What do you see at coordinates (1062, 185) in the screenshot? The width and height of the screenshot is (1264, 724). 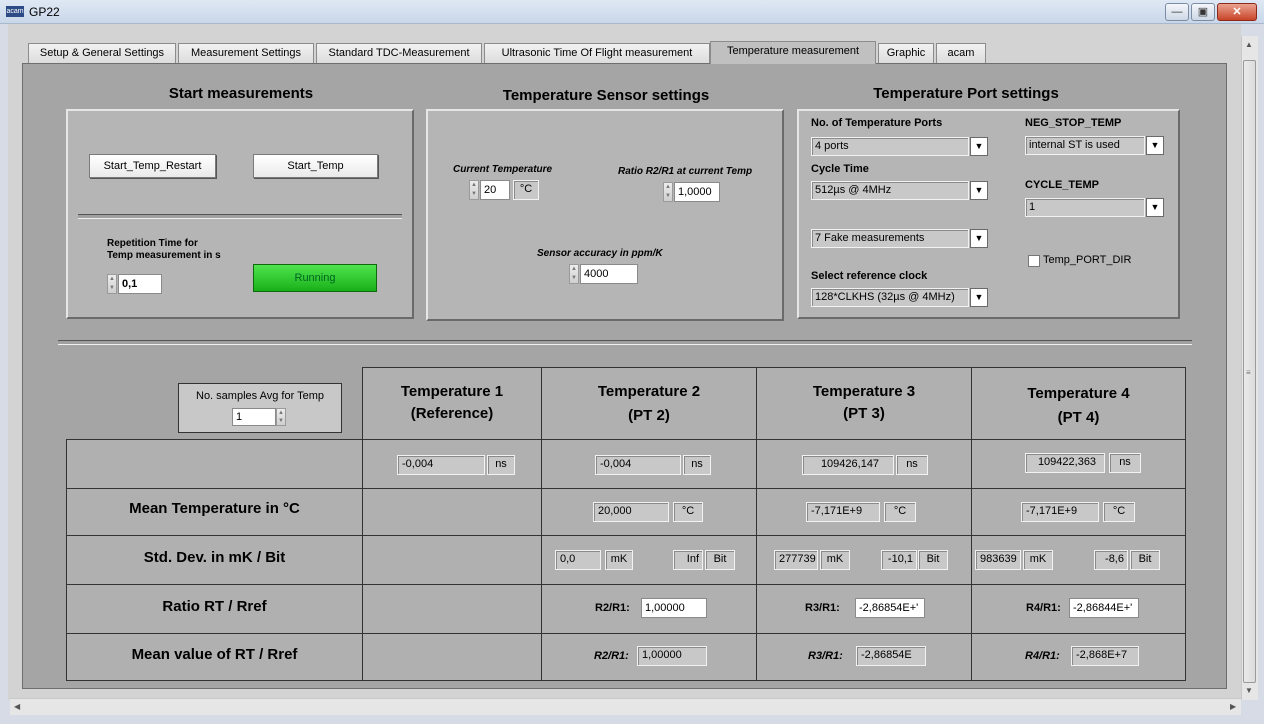 I see `cycle-temp-label: CYCLE_TEMP` at bounding box center [1062, 185].